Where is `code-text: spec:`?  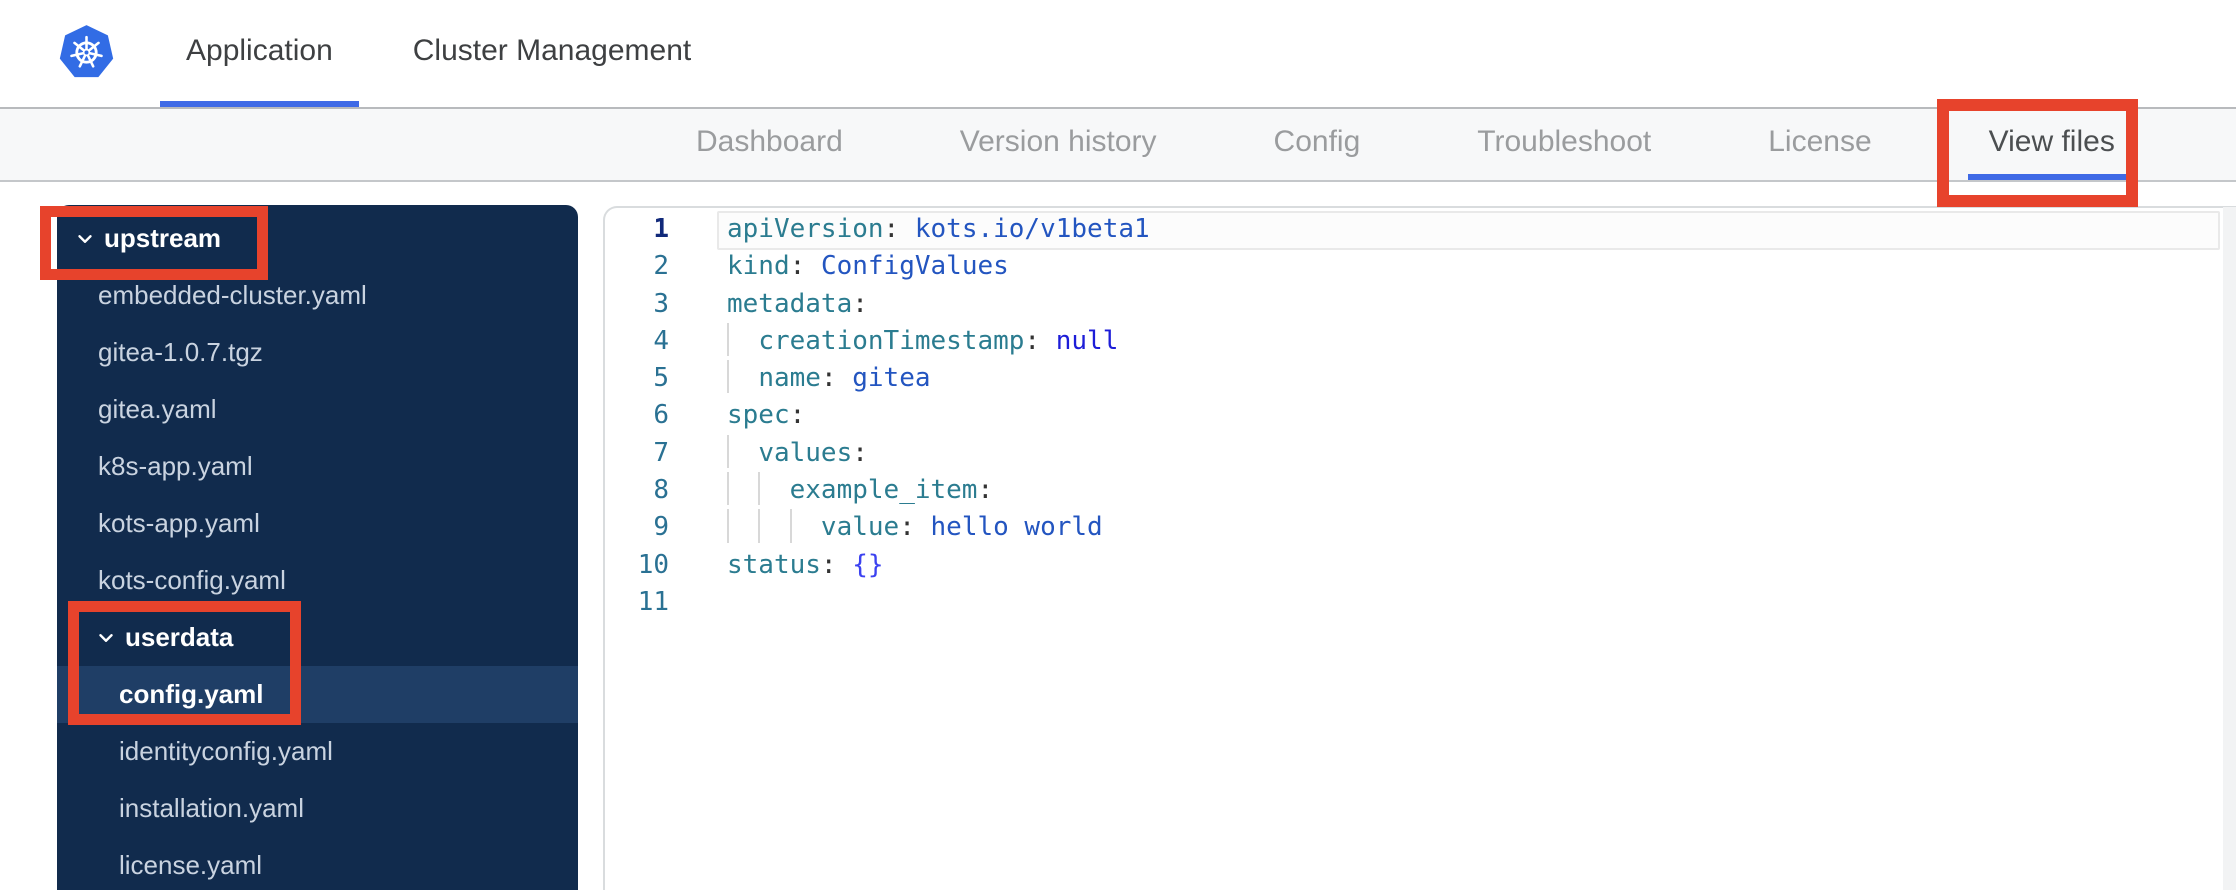 code-text: spec: is located at coordinates (766, 415).